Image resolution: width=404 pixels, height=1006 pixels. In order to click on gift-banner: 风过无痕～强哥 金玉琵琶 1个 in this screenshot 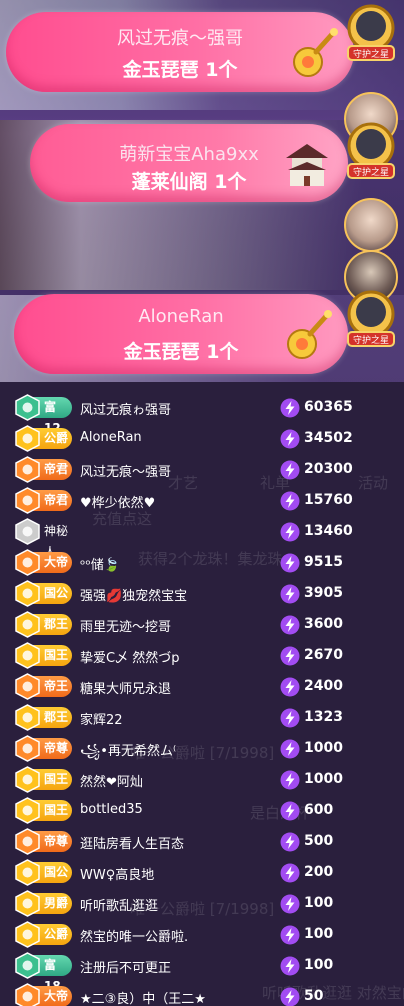, I will do `click(180, 52)`.